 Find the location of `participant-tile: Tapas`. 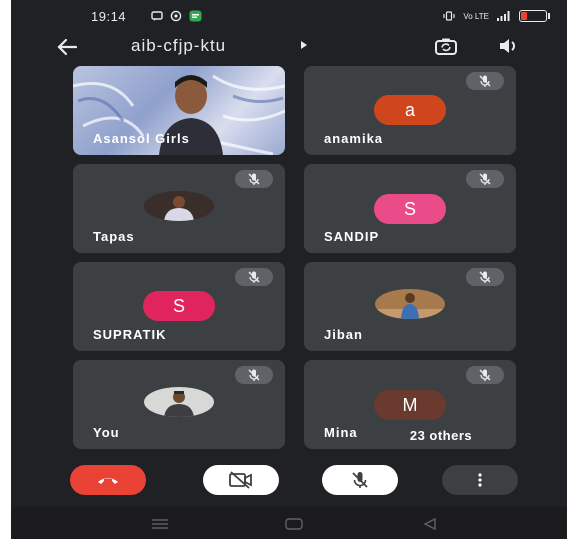

participant-tile: Tapas is located at coordinates (179, 208).